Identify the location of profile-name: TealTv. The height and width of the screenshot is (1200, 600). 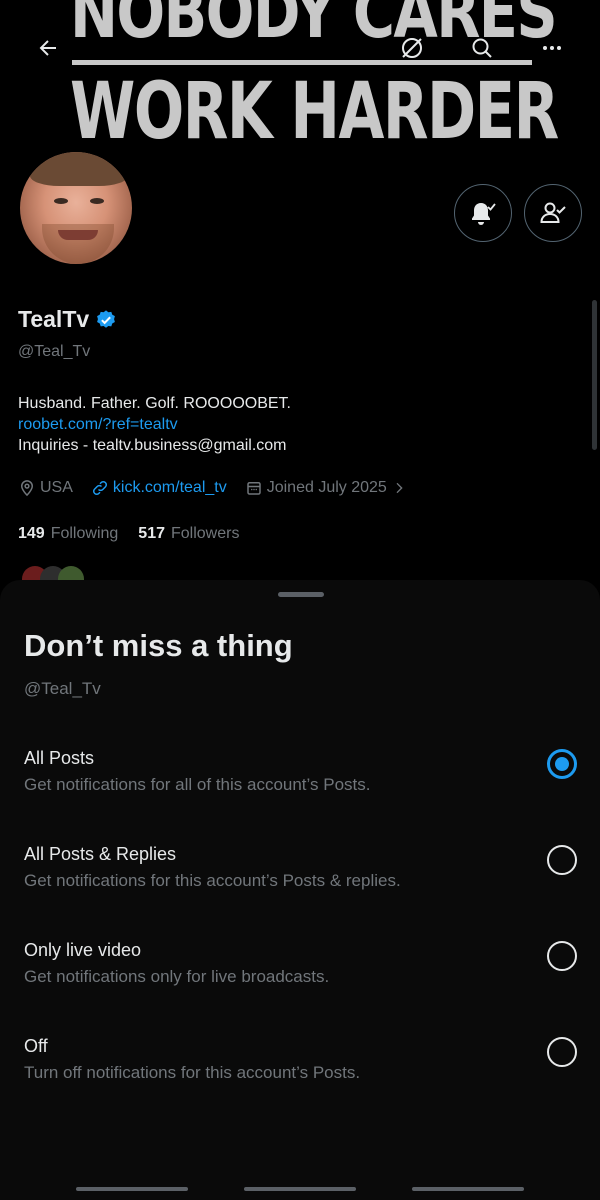
(54, 319).